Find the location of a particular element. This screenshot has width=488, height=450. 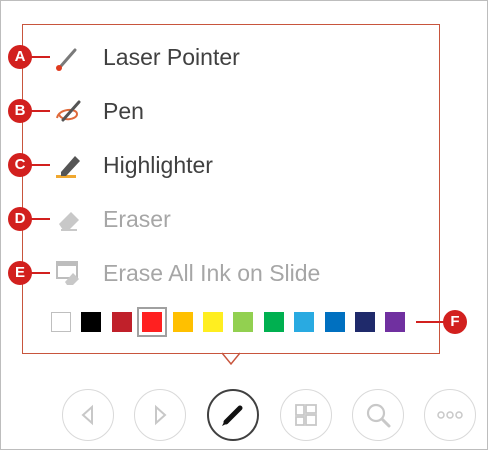

pen-icon is located at coordinates (68, 111).